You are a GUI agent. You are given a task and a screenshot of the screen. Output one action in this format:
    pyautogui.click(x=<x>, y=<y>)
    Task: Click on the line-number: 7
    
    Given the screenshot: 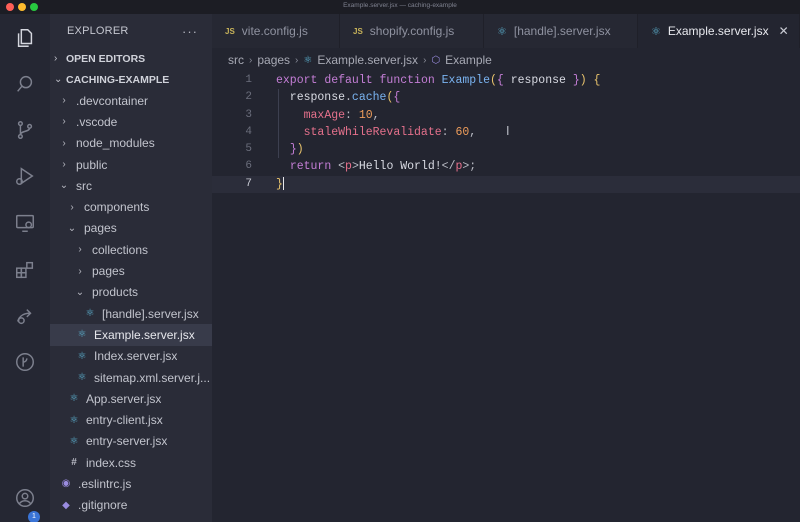 What is the action you would take?
    pyautogui.click(x=248, y=183)
    